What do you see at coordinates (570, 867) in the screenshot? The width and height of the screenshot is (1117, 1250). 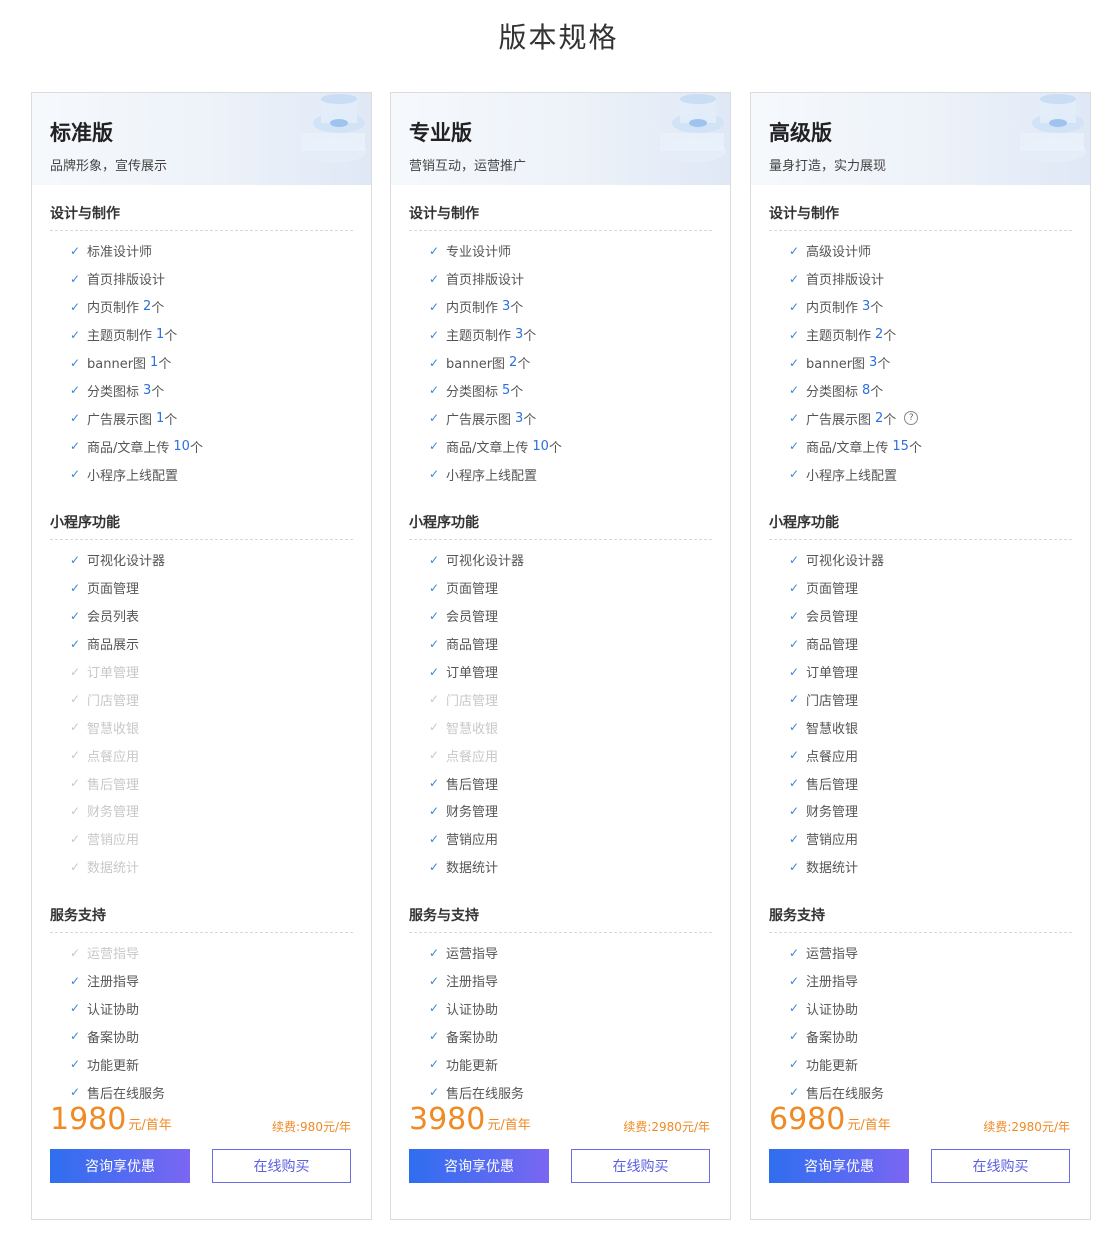 I see `feature-item: ✓ 数据统计` at bounding box center [570, 867].